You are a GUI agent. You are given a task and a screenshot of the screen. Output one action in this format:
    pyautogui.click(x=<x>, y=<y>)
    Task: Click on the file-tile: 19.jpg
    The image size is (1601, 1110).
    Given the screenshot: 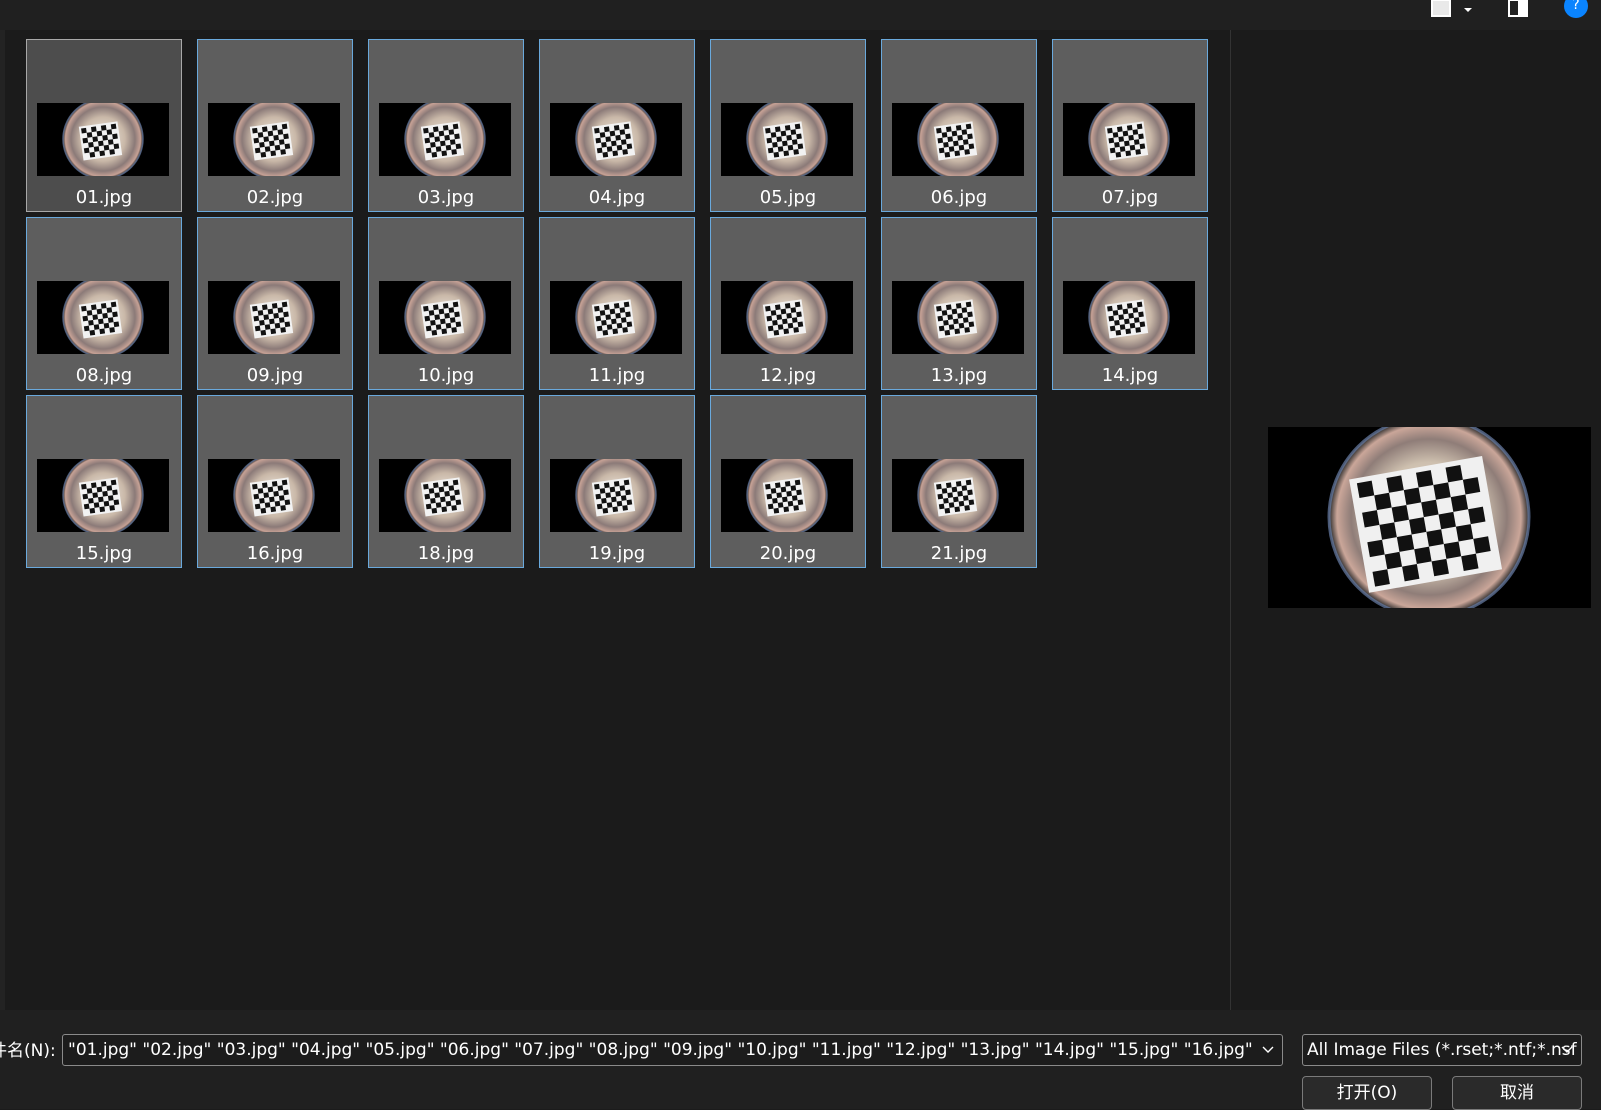 What is the action you would take?
    pyautogui.click(x=617, y=481)
    